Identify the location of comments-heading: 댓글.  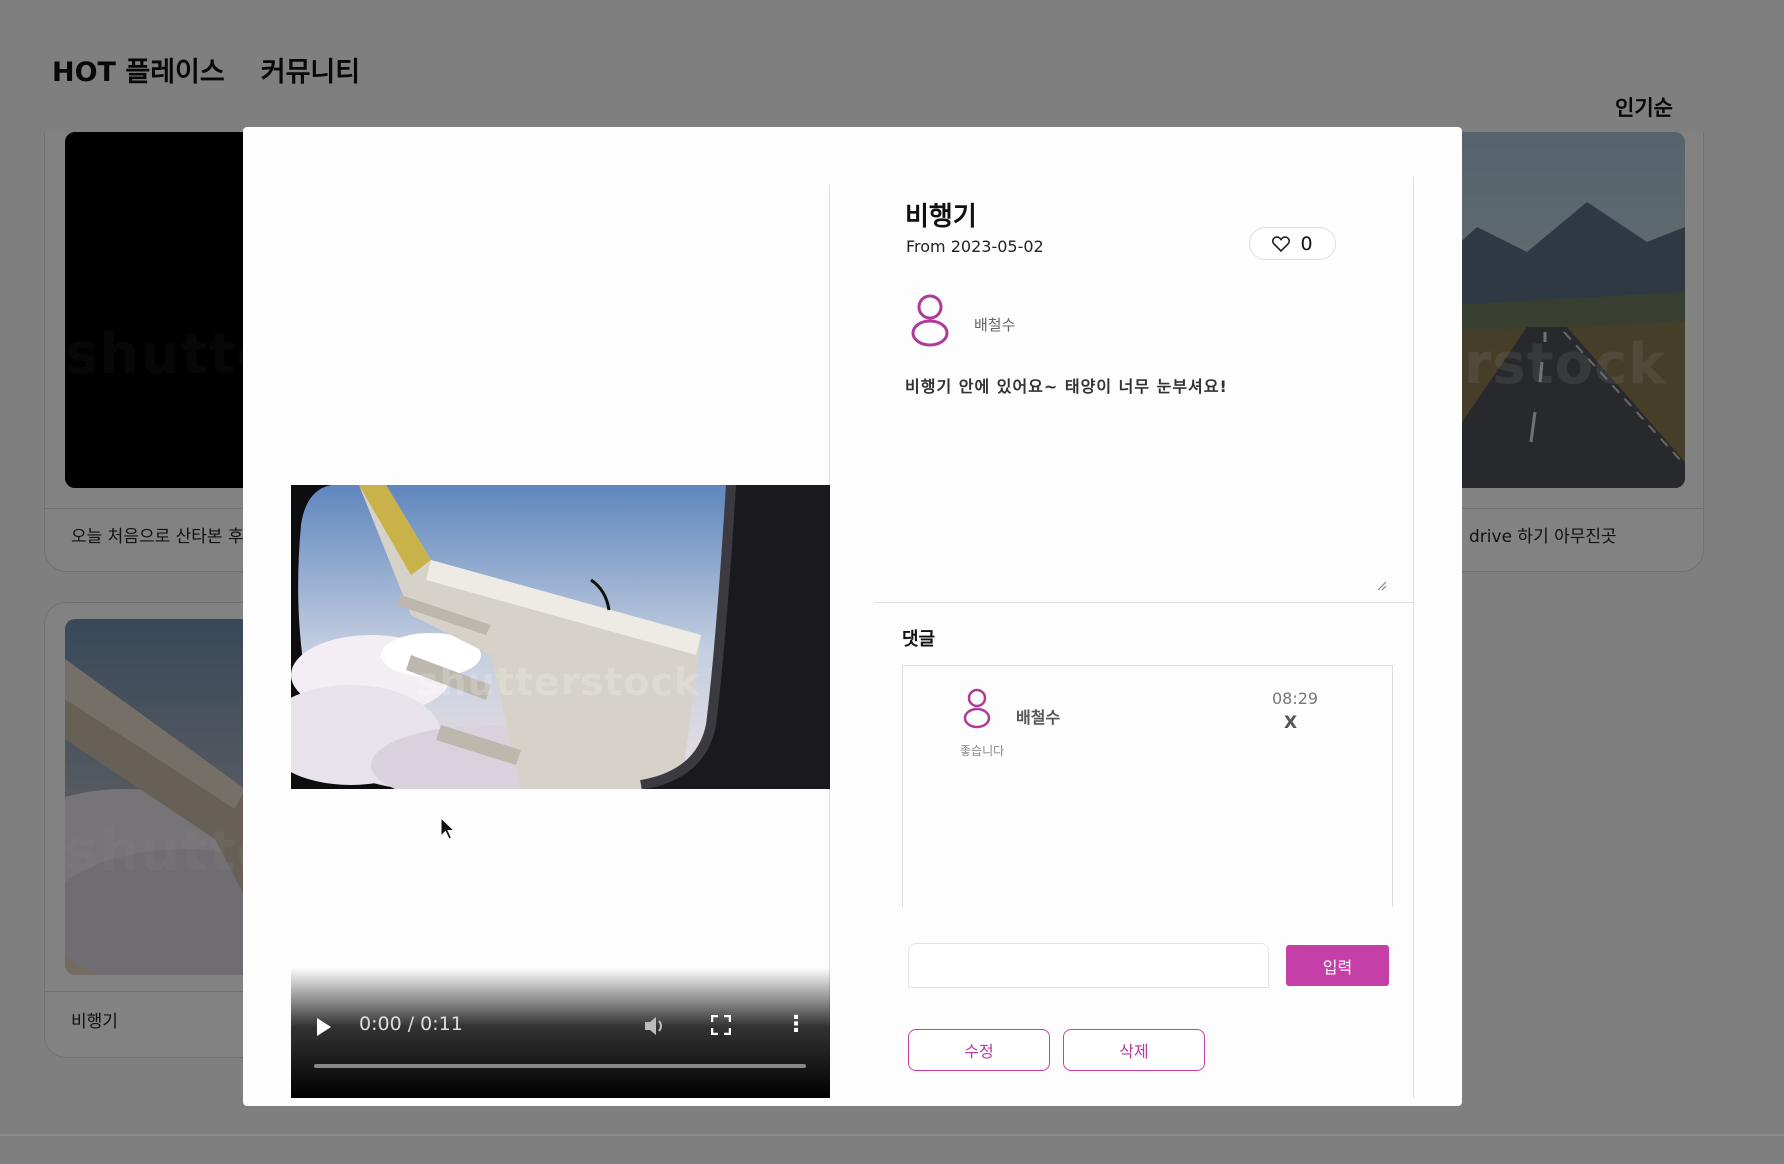
(919, 639).